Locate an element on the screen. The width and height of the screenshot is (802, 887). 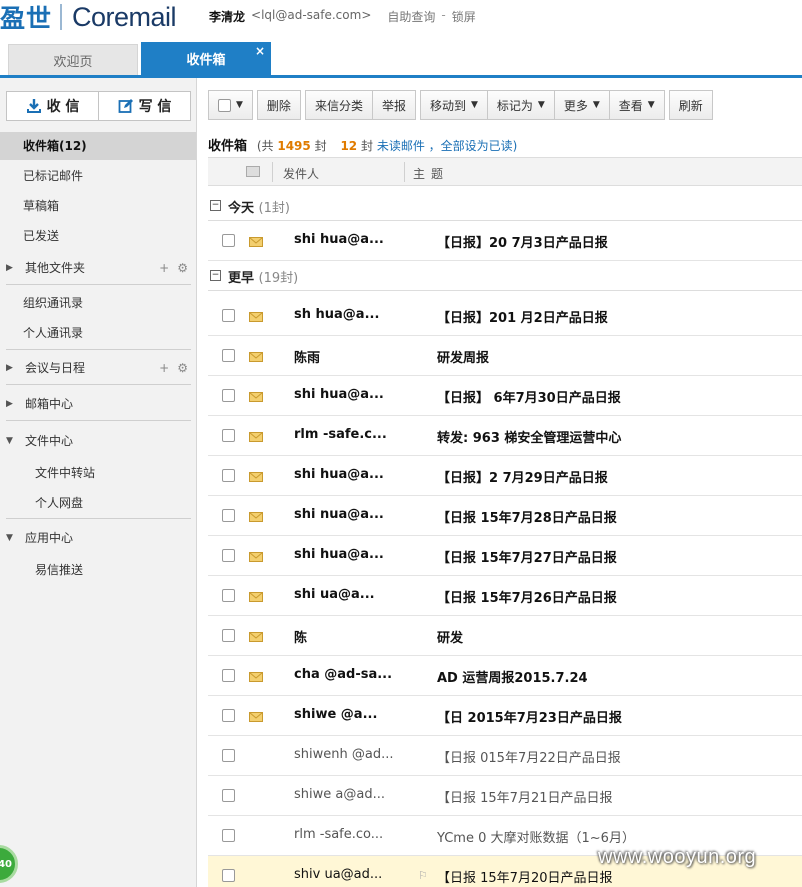
column-sender: 发件人 is located at coordinates (301, 173).